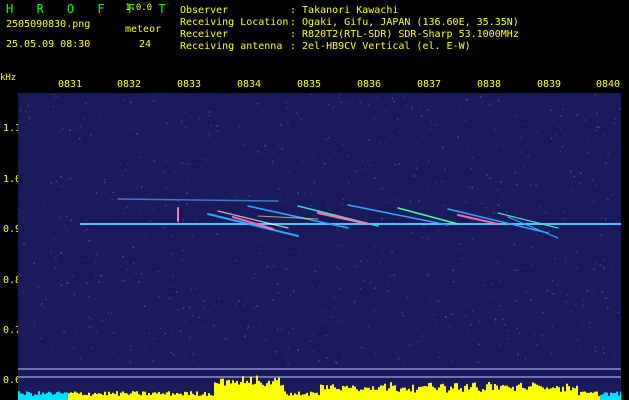 The height and width of the screenshot is (400, 629). What do you see at coordinates (48, 44) in the screenshot?
I see `timestamp: 25.05.09 08:30` at bounding box center [48, 44].